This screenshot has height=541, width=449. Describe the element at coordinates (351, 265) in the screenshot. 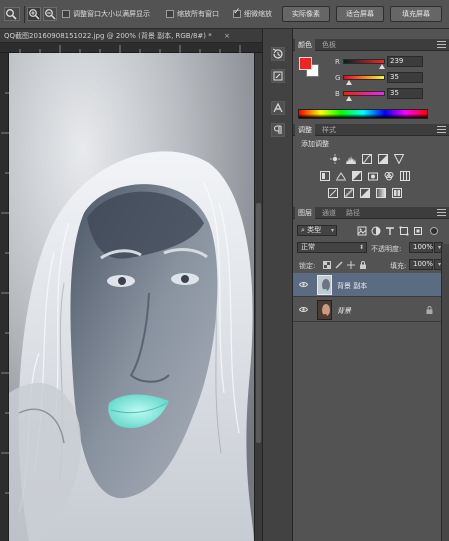

I see `lock-position-icon` at that location.